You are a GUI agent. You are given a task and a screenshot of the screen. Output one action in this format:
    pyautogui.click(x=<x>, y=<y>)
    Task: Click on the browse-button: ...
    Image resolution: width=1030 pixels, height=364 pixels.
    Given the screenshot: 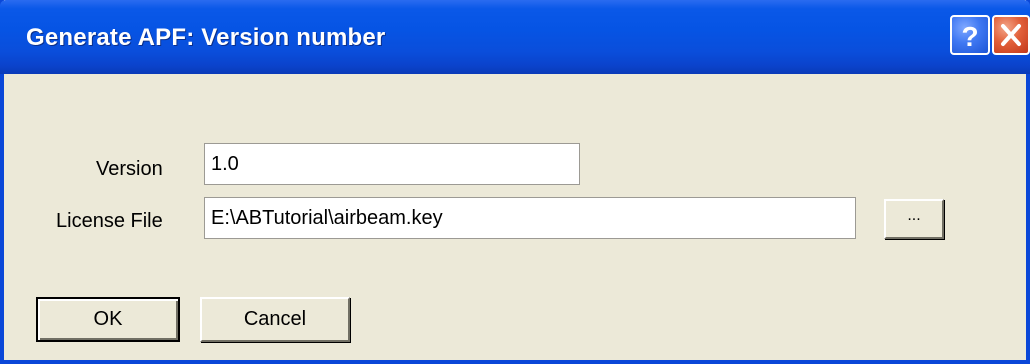 What is the action you would take?
    pyautogui.click(x=914, y=219)
    